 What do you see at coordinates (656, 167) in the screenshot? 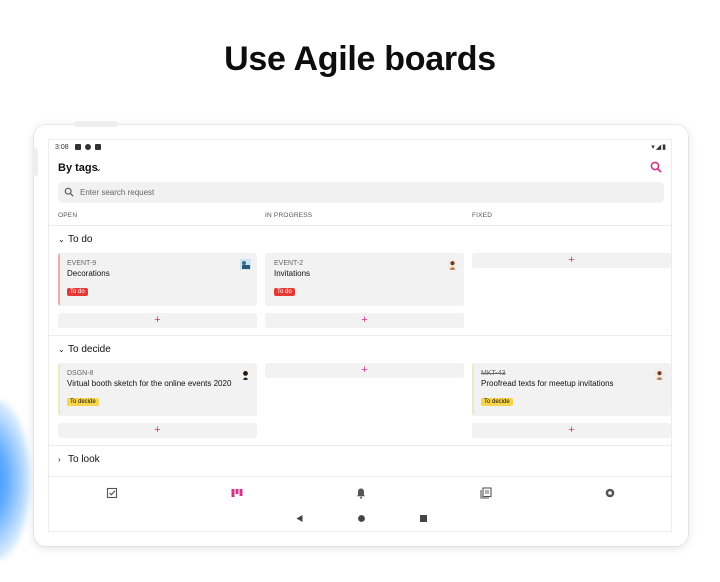
I see `search-icon` at bounding box center [656, 167].